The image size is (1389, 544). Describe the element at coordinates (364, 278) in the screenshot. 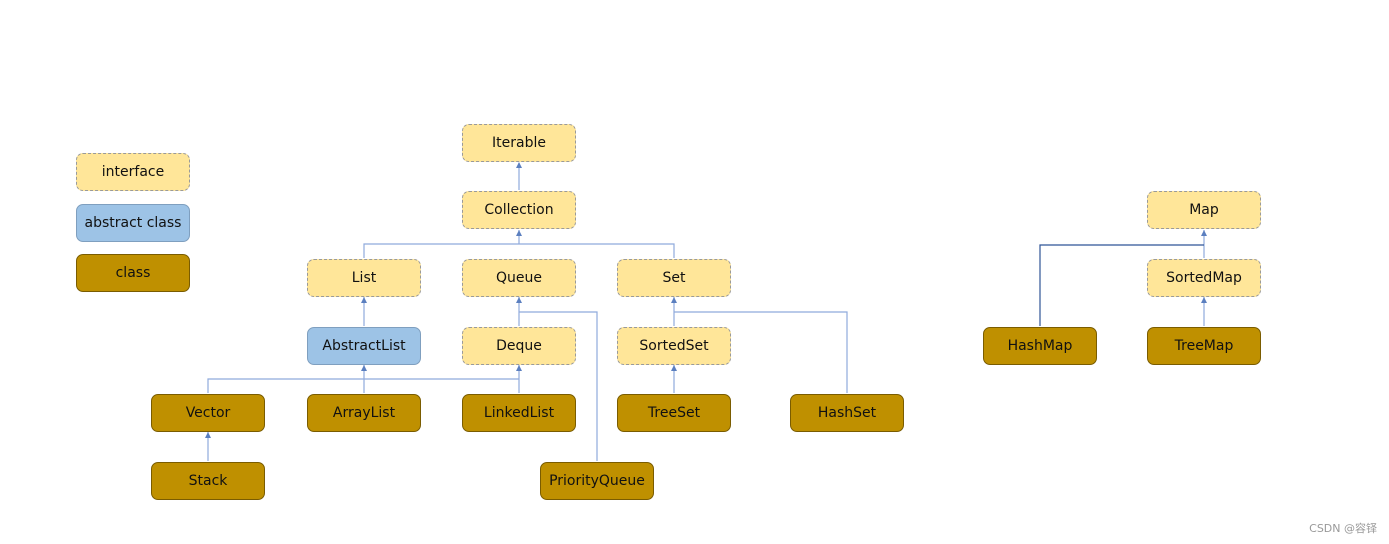

I see `node-list: List` at that location.